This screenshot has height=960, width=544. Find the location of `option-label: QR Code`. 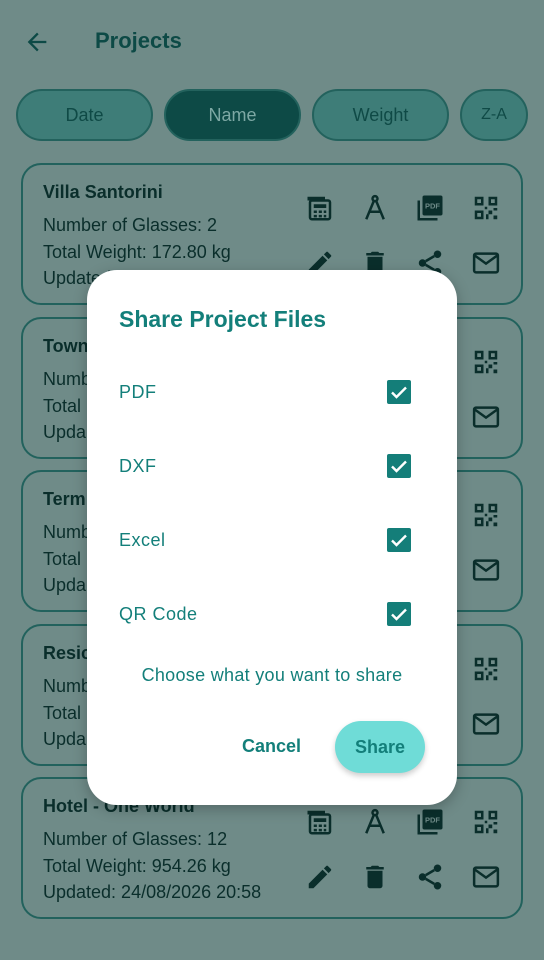

option-label: QR Code is located at coordinates (158, 614).